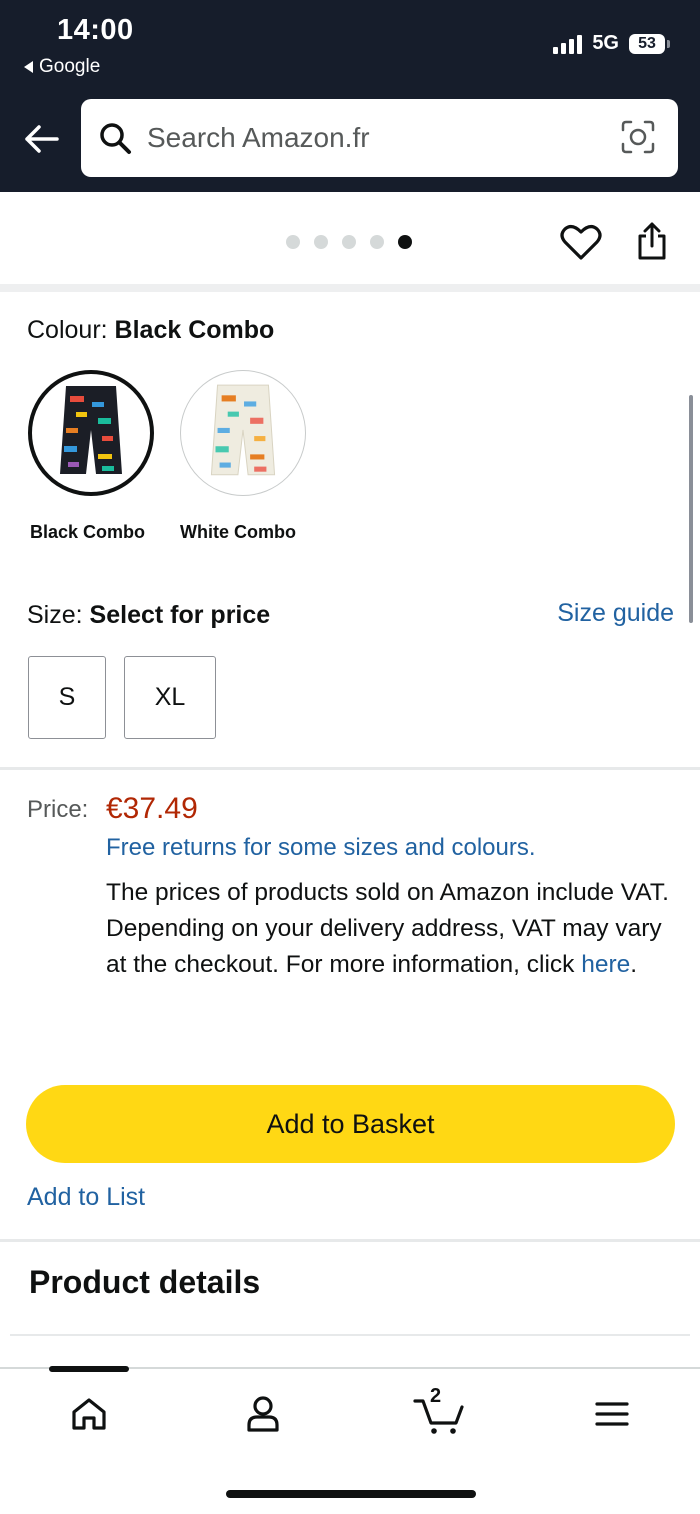 The height and width of the screenshot is (1514, 700). I want to click on size-option-s: S, so click(67, 697).